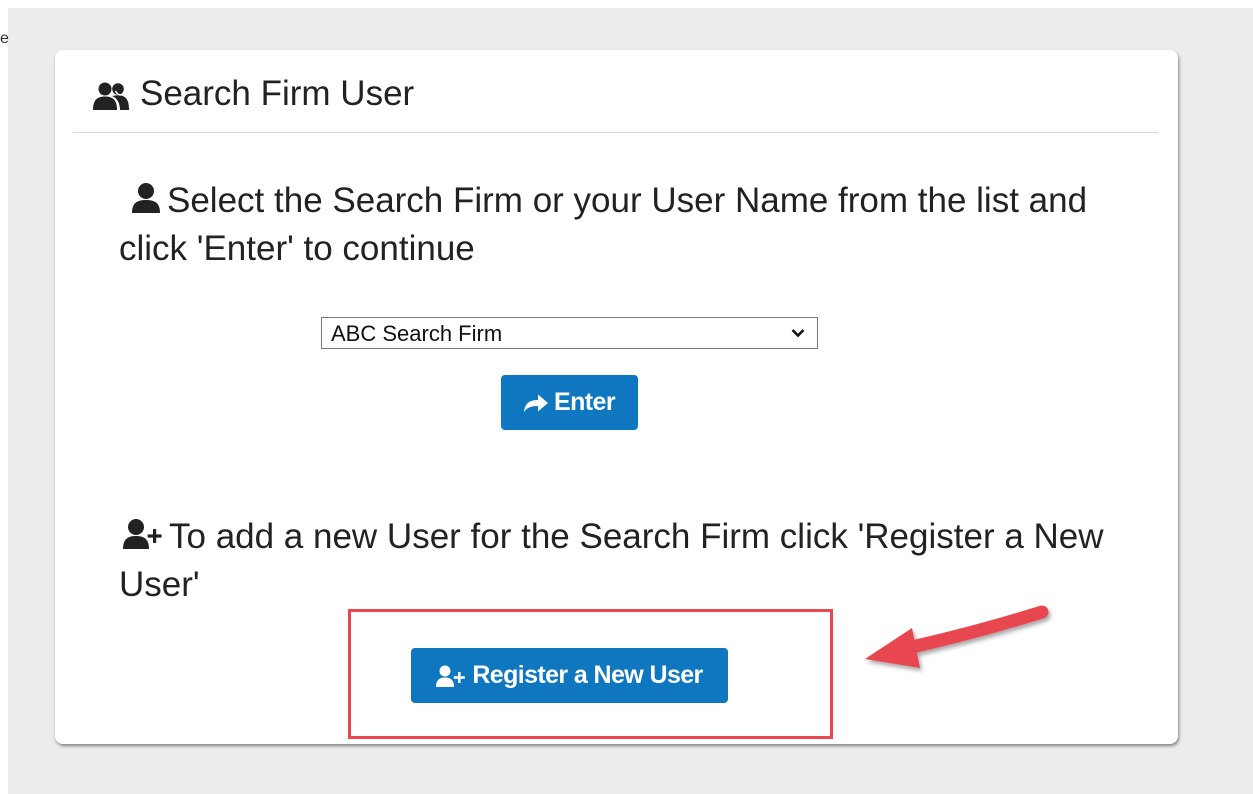 This screenshot has height=794, width=1253. I want to click on enter-button: Enter, so click(569, 402).